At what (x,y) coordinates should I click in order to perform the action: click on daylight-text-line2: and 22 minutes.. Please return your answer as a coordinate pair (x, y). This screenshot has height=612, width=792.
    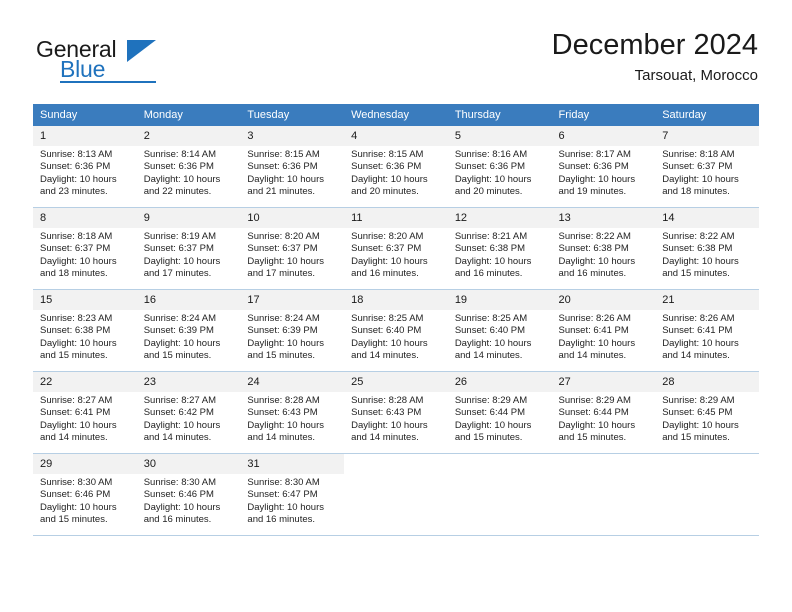
    Looking at the image, I should click on (177, 191).